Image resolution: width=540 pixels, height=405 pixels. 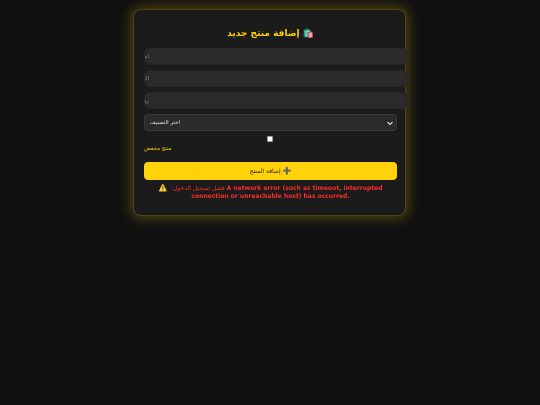 I want to click on add-product-button-label: إضافة المنتج, so click(x=265, y=171).